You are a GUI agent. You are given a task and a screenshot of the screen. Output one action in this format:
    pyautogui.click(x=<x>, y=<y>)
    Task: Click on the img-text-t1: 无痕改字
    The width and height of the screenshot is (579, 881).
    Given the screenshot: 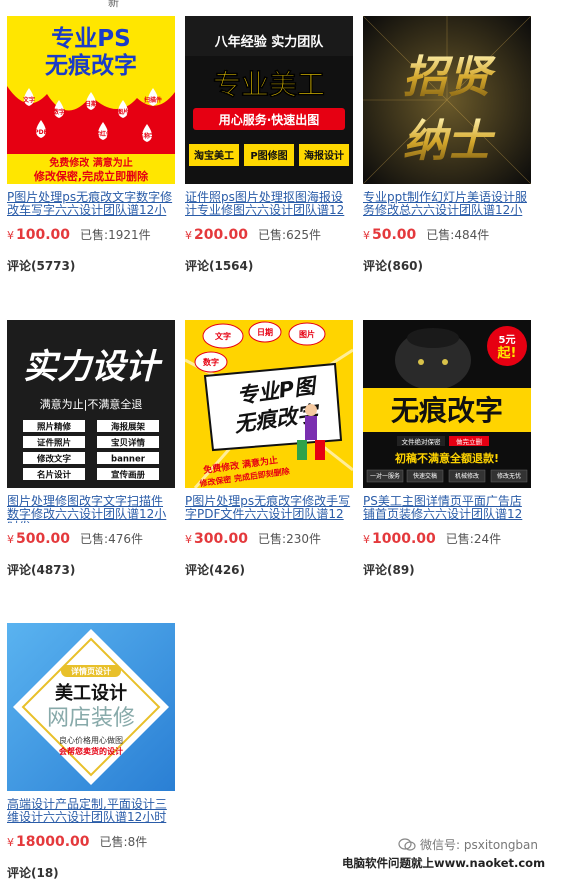 What is the action you would take?
    pyautogui.click(x=447, y=410)
    